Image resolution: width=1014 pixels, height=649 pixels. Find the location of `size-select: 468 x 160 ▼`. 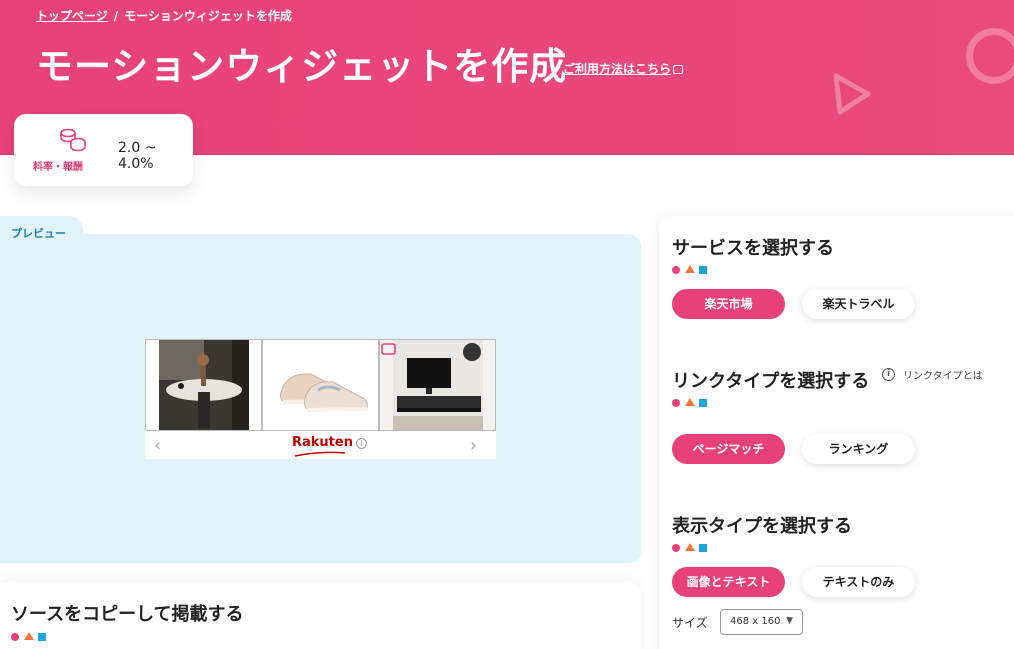

size-select: 468 x 160 ▼ is located at coordinates (761, 622).